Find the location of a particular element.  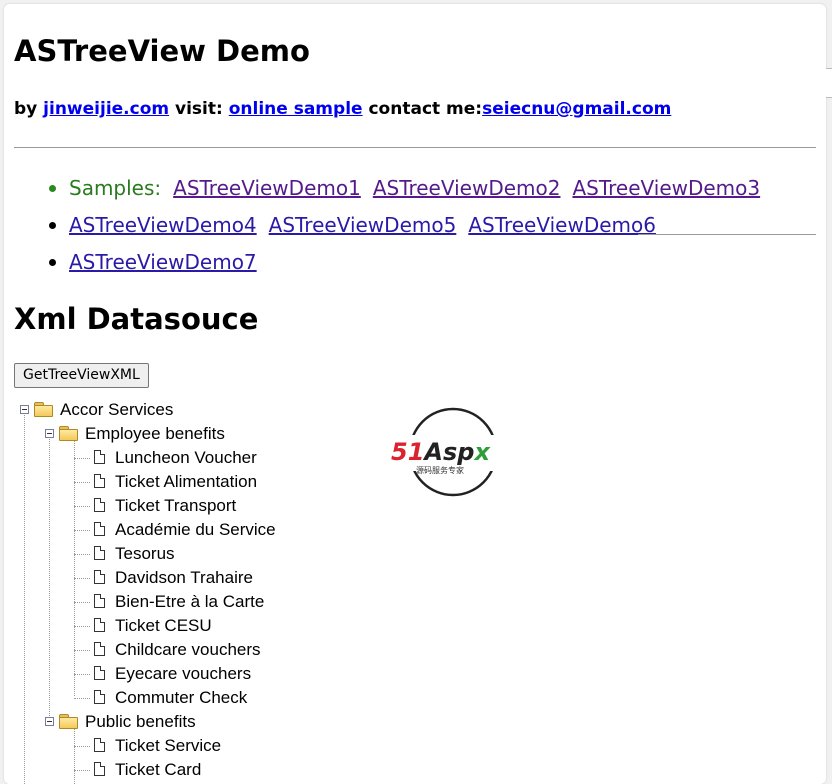

divider-partial is located at coordinates (727, 234).